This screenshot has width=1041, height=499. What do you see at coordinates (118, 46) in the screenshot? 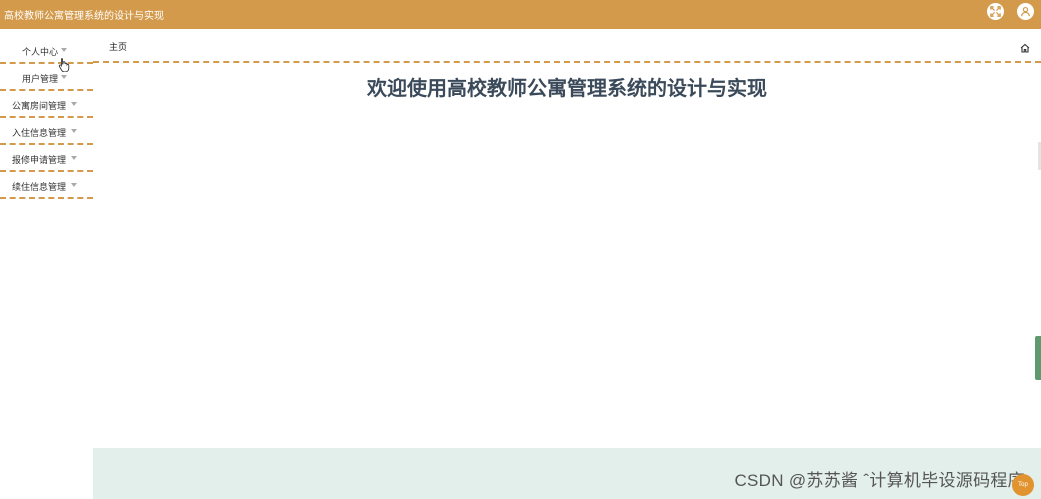
I see `breadcrumb-home-link: 主页` at bounding box center [118, 46].